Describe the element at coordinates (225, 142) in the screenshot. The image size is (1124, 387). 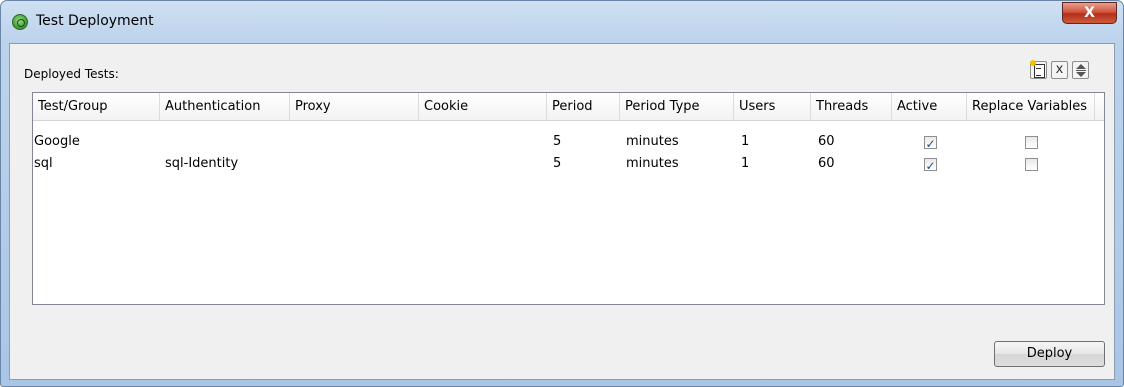
I see `cell-authentication` at that location.